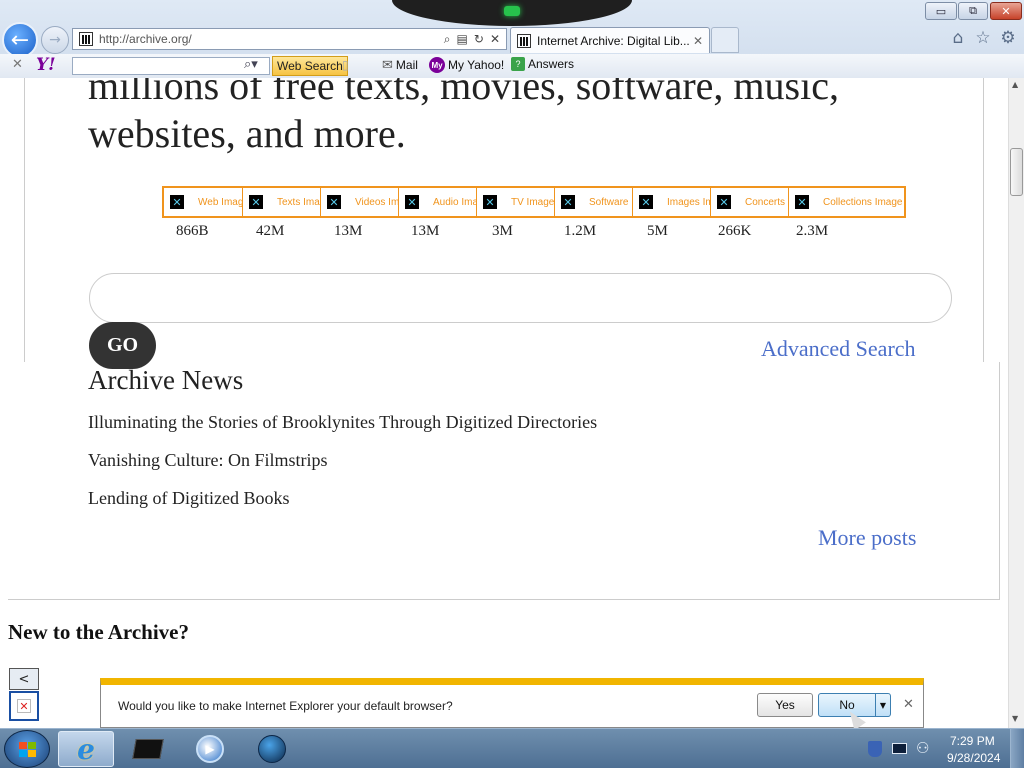 The image size is (1024, 768). Describe the element at coordinates (812, 231) in the screenshot. I see `media-count-collections: 2.3M` at that location.